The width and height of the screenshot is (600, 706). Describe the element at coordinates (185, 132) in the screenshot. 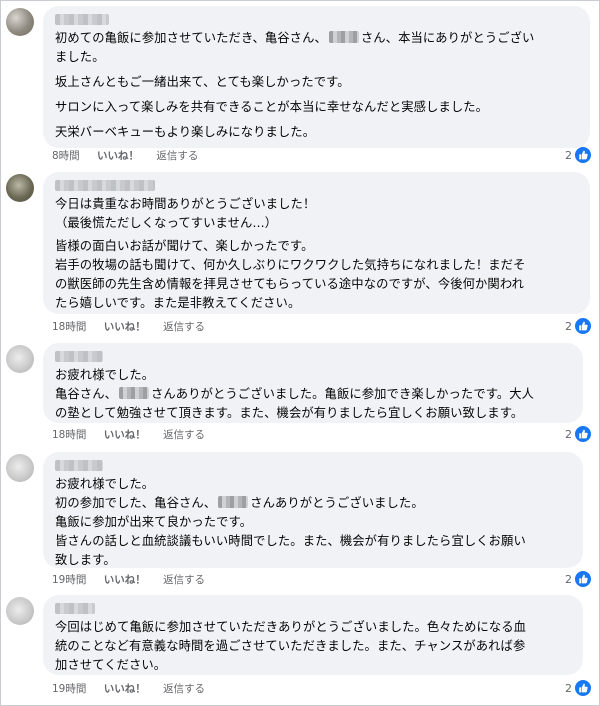

I see `comment-line: 天栄バーベキューもより楽しみになりました。` at that location.